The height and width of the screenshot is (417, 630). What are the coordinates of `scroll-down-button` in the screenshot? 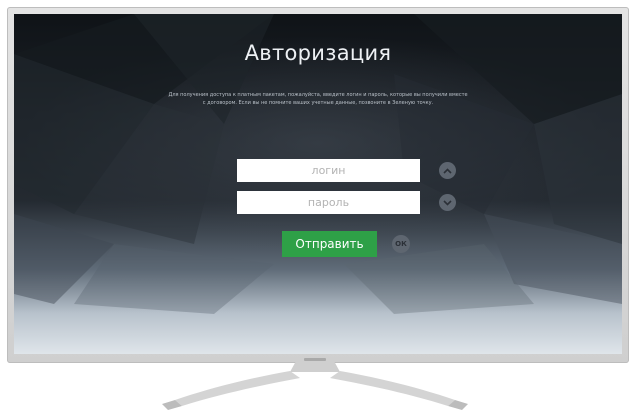 It's located at (447, 202).